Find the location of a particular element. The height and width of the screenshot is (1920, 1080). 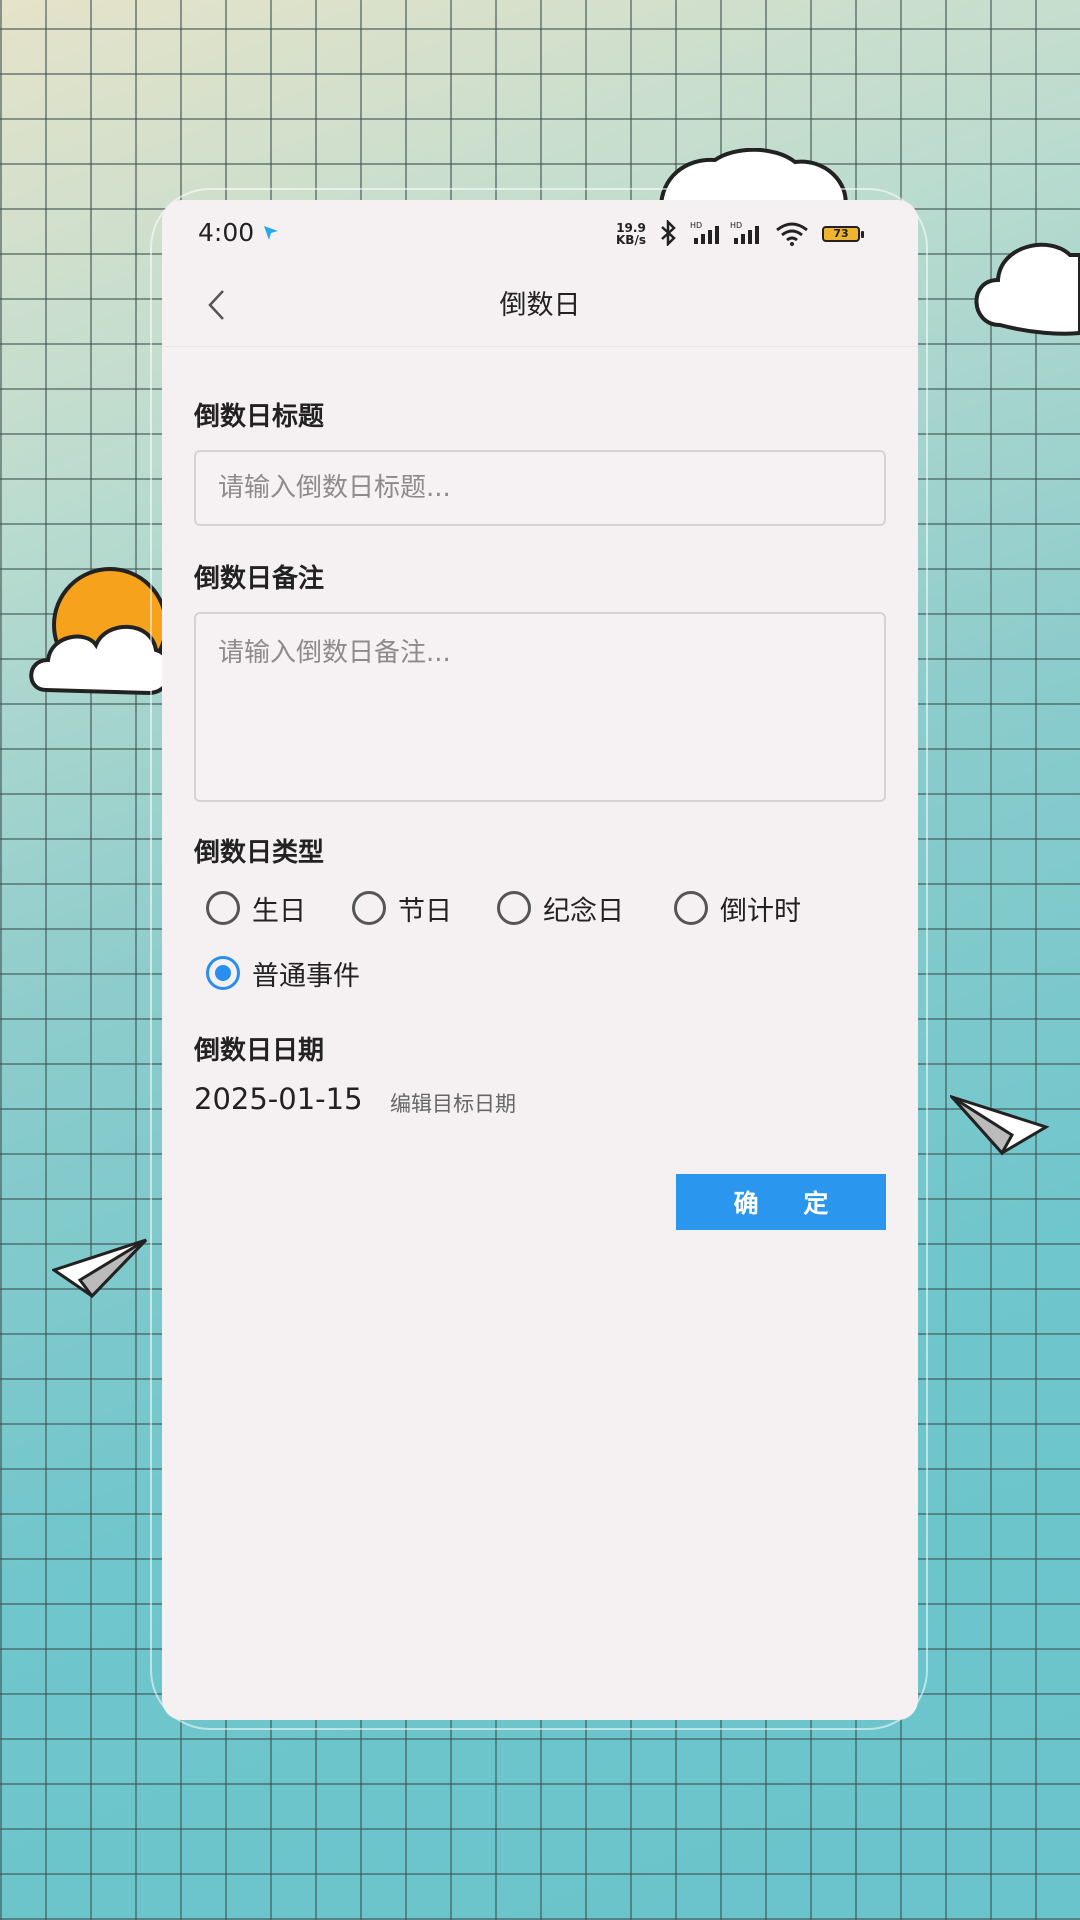

status-time: 4:00 is located at coordinates (226, 232).